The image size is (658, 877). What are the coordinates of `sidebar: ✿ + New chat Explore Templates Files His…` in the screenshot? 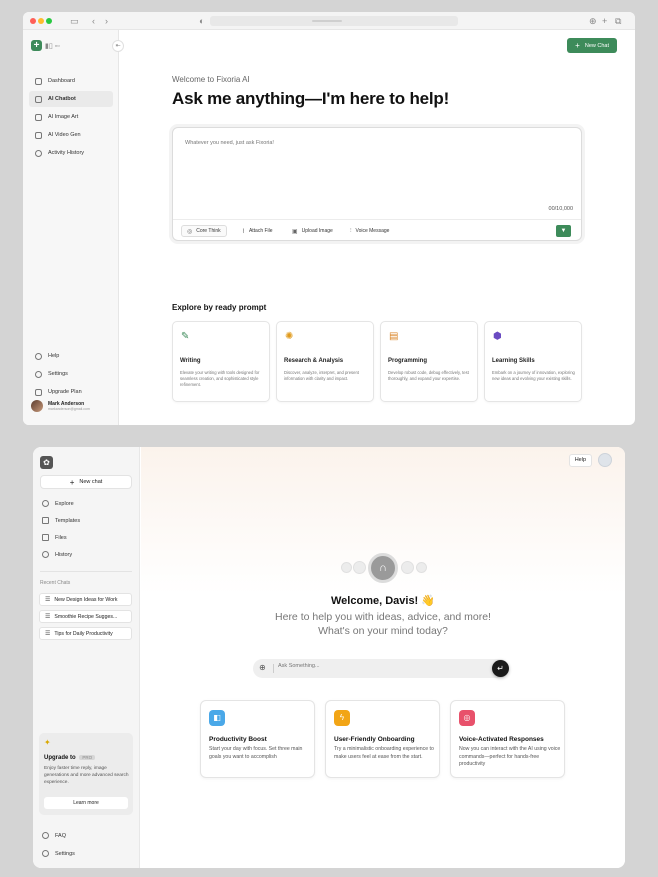 It's located at (86, 657).